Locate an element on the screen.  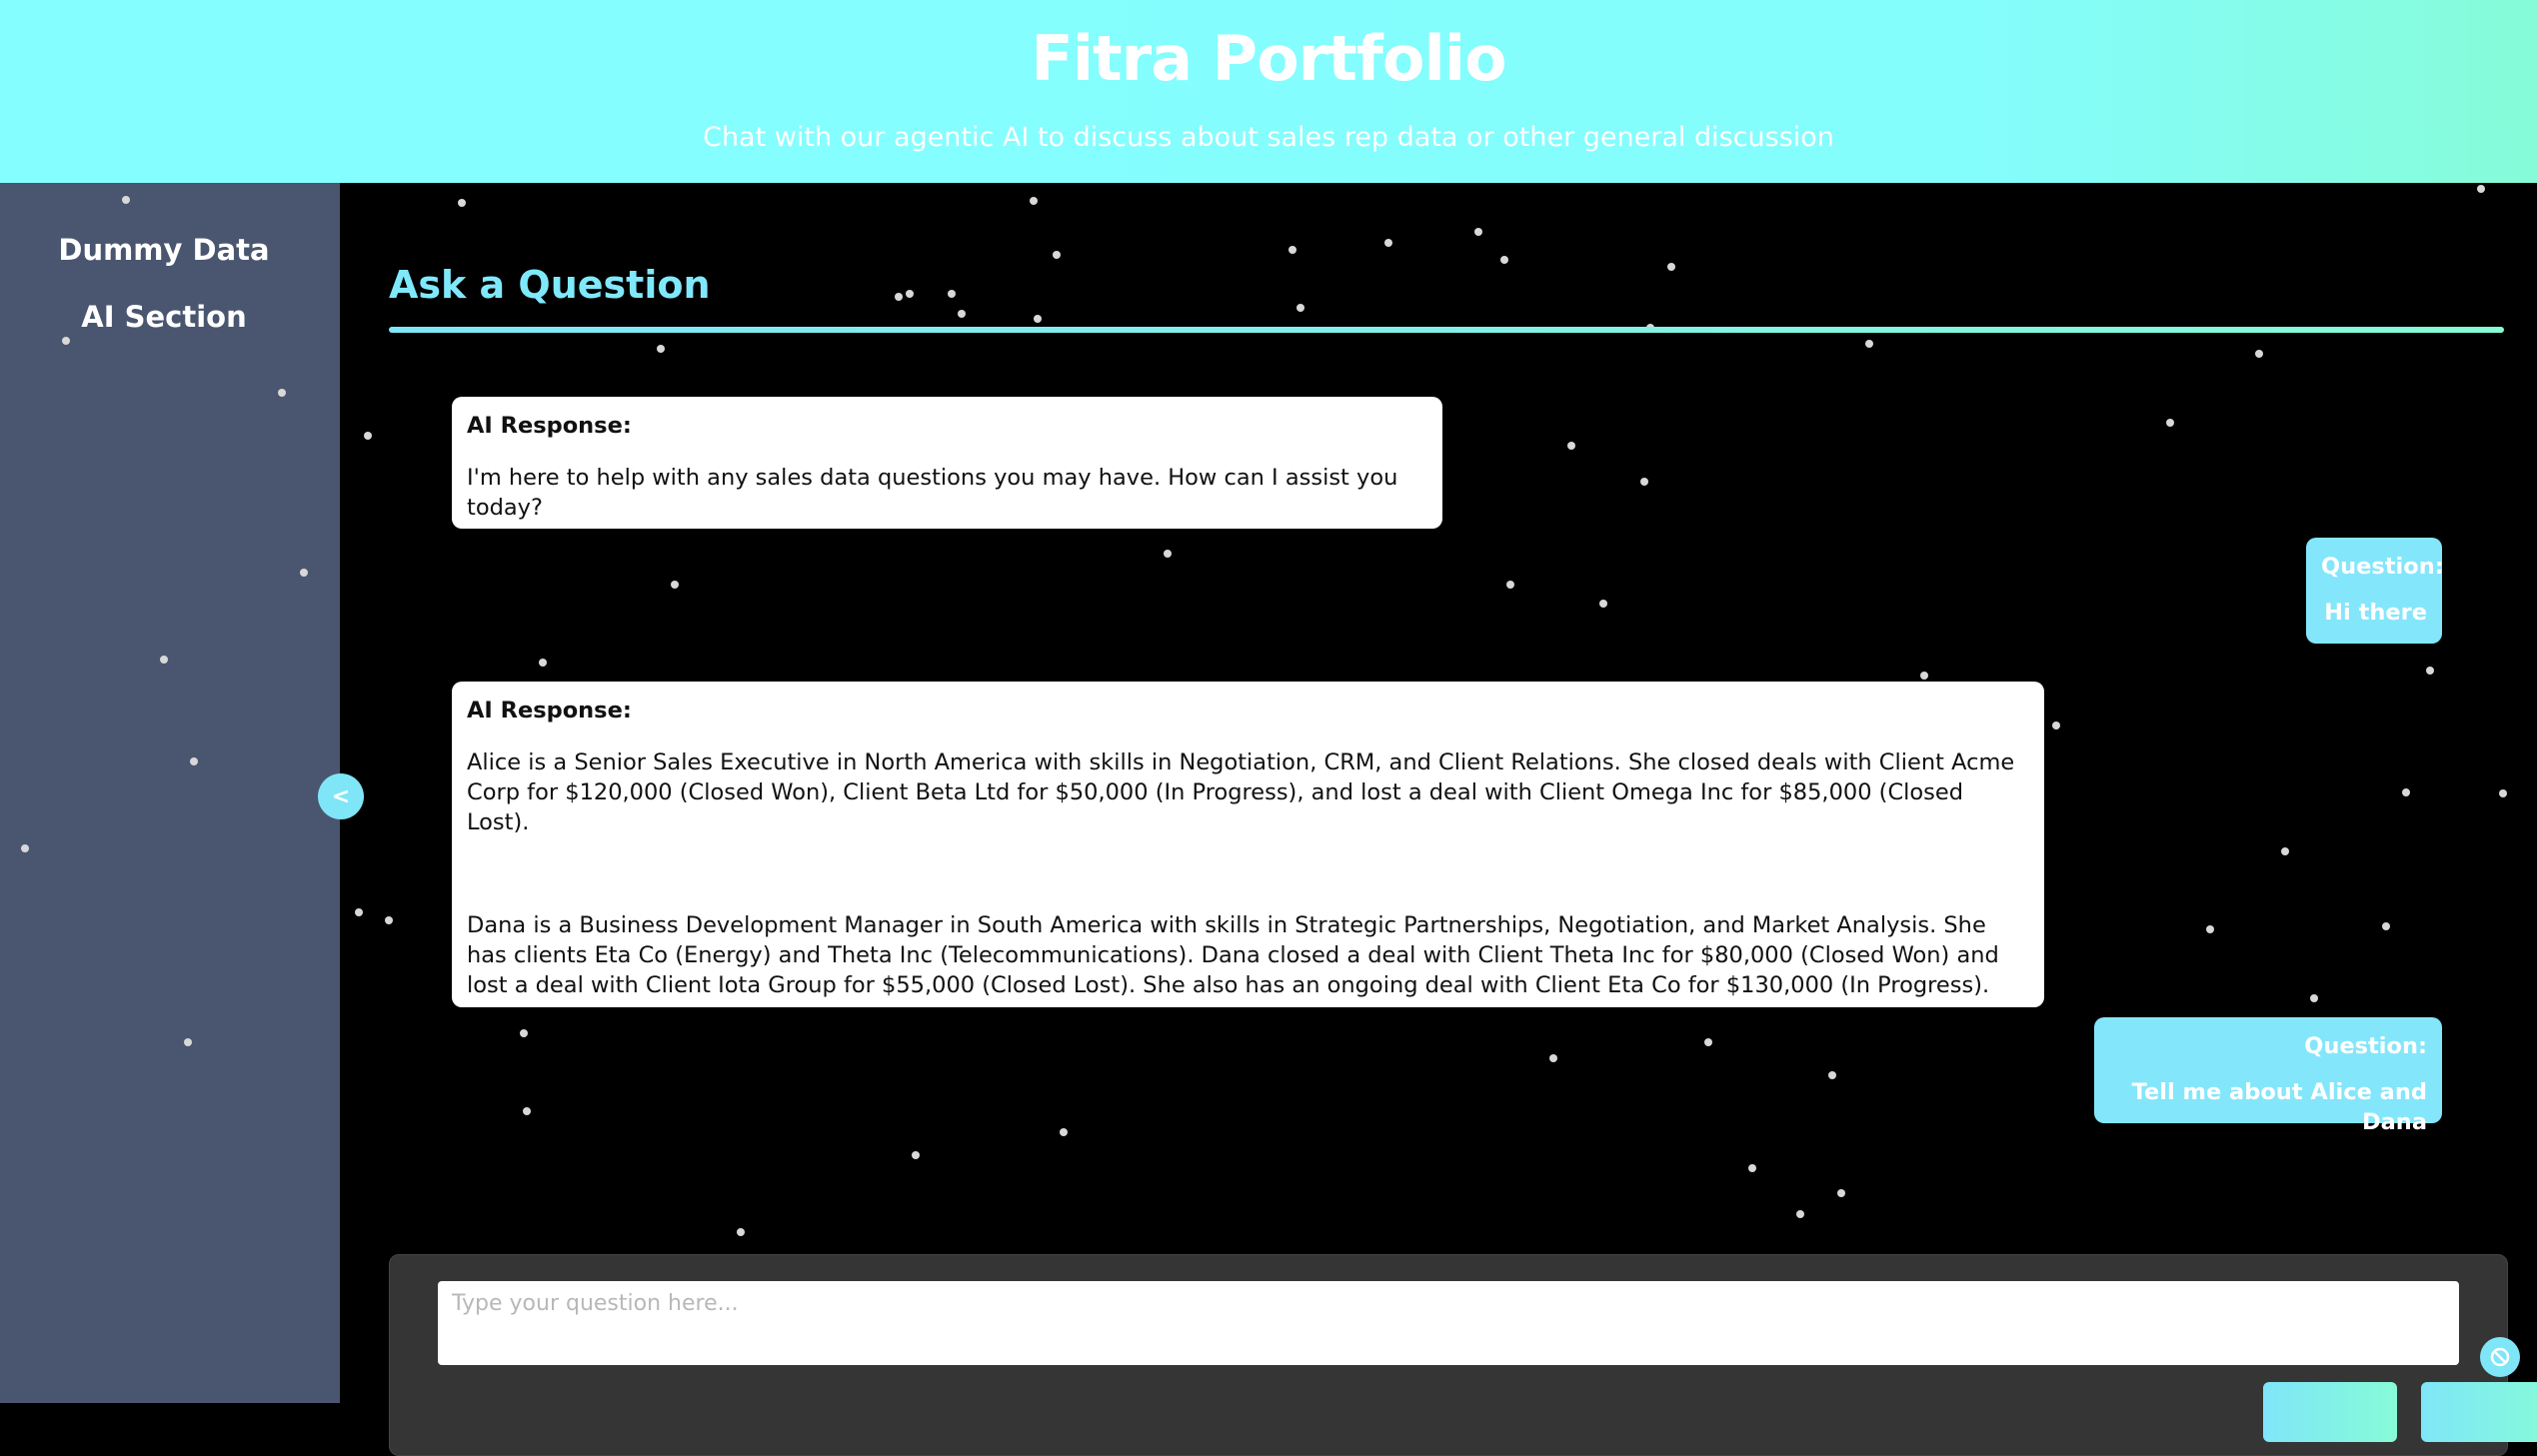
submit-button is located at coordinates (2479, 1412).